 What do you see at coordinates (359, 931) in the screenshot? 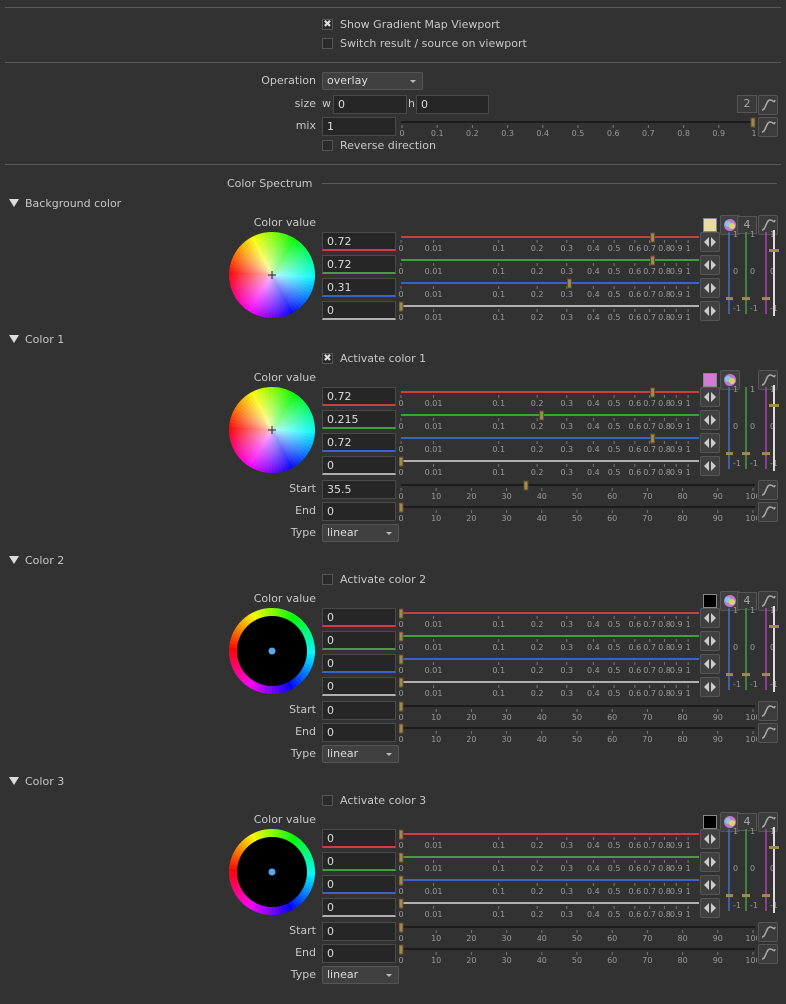
I see `start-input: 0` at bounding box center [359, 931].